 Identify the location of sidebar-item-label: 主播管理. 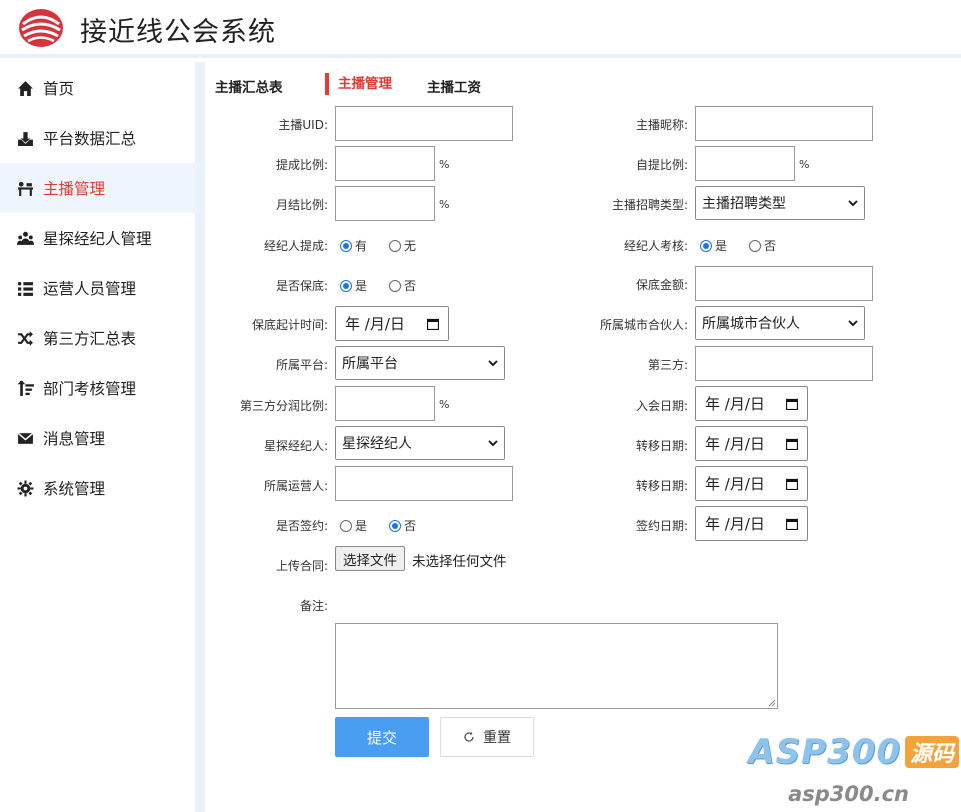
(74, 189).